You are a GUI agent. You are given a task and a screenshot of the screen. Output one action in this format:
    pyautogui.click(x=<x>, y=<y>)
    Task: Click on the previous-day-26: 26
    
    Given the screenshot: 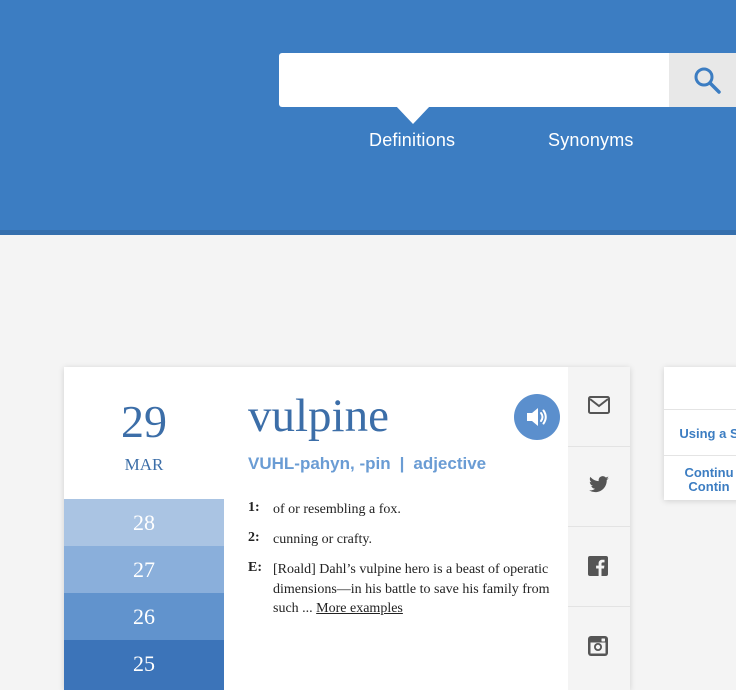 What is the action you would take?
    pyautogui.click(x=144, y=616)
    